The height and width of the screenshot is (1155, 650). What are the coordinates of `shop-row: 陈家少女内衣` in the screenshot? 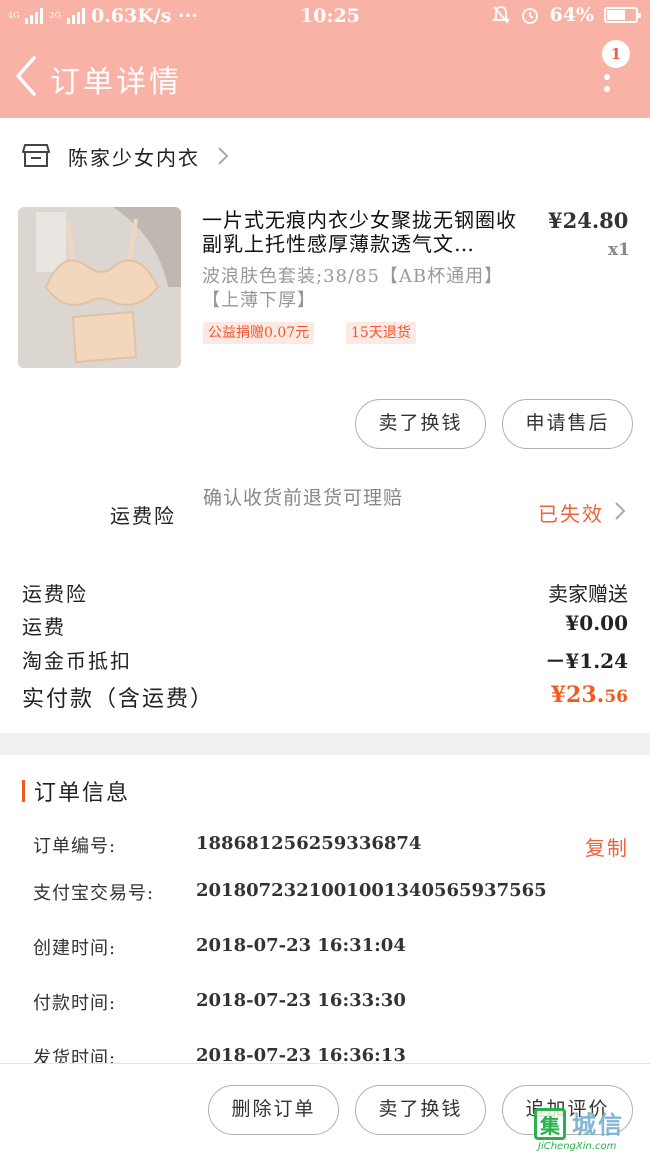 It's located at (325, 156).